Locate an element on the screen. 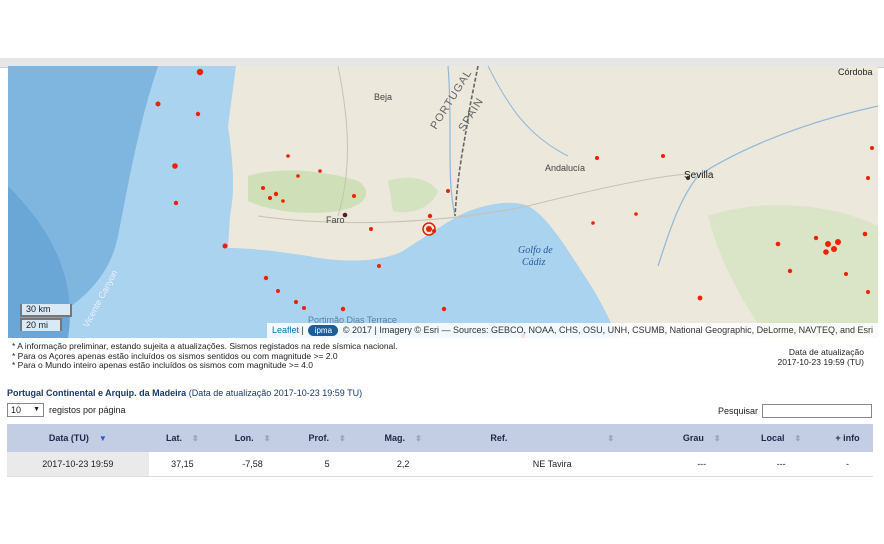  col-depth: Prof. ⬍ is located at coordinates (327, 438).